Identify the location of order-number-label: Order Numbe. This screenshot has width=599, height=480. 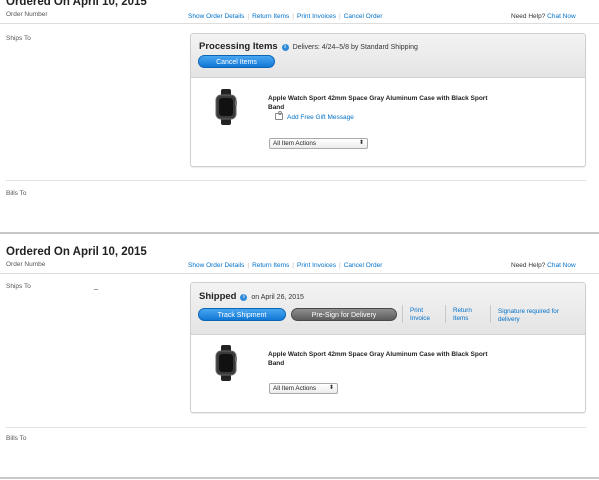
(26, 264).